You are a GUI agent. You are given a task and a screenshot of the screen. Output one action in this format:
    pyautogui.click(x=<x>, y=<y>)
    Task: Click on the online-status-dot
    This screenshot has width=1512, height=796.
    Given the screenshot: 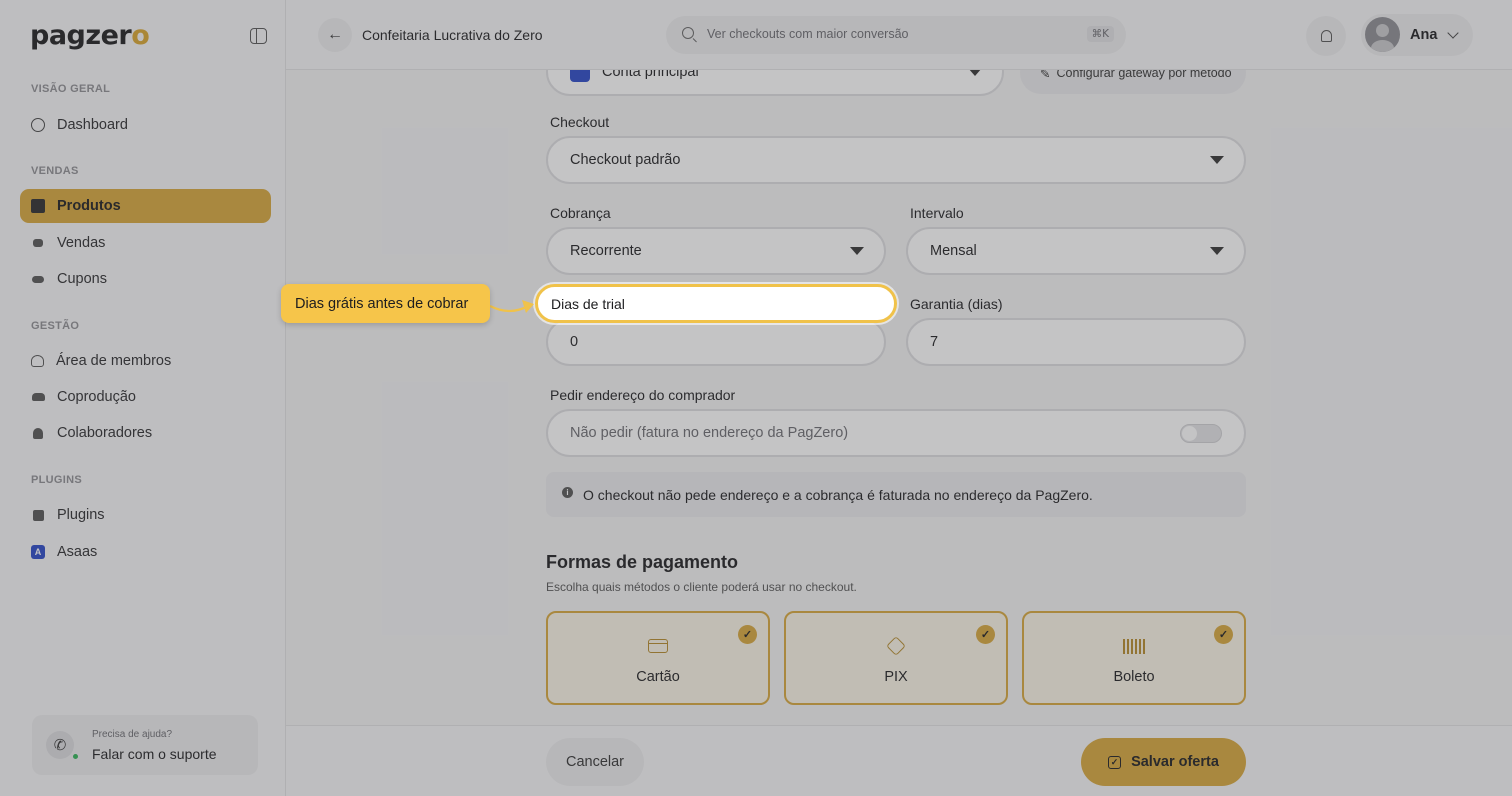 What is the action you would take?
    pyautogui.click(x=75, y=756)
    